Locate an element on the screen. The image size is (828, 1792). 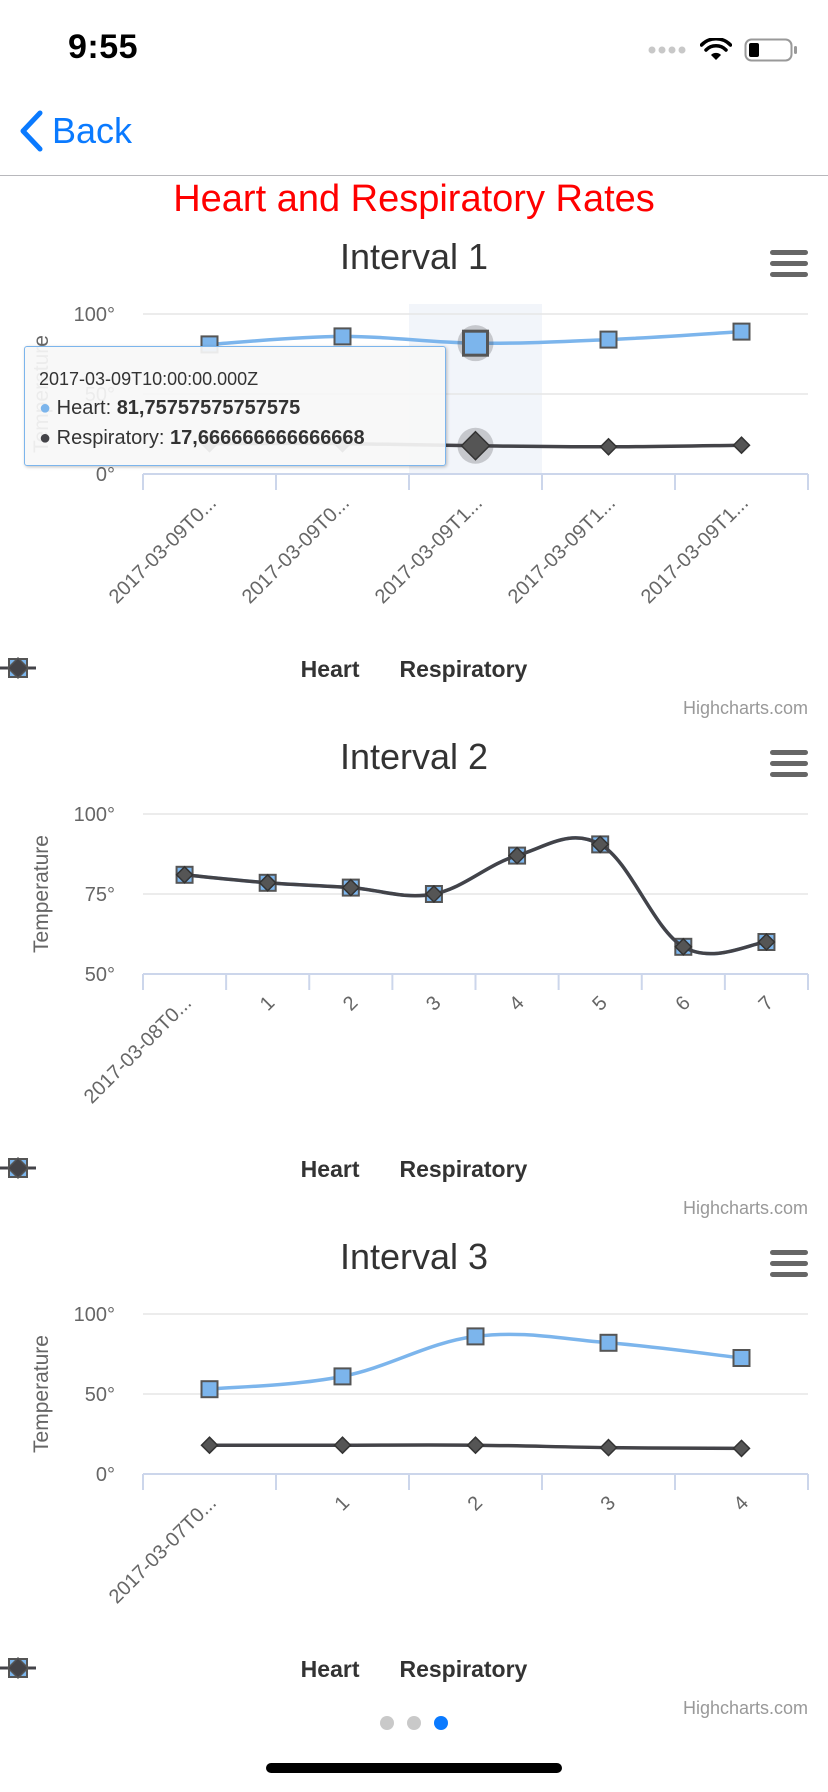
tooltip-header: 2017-03-09T10:00:00.000Z is located at coordinates (149, 379).